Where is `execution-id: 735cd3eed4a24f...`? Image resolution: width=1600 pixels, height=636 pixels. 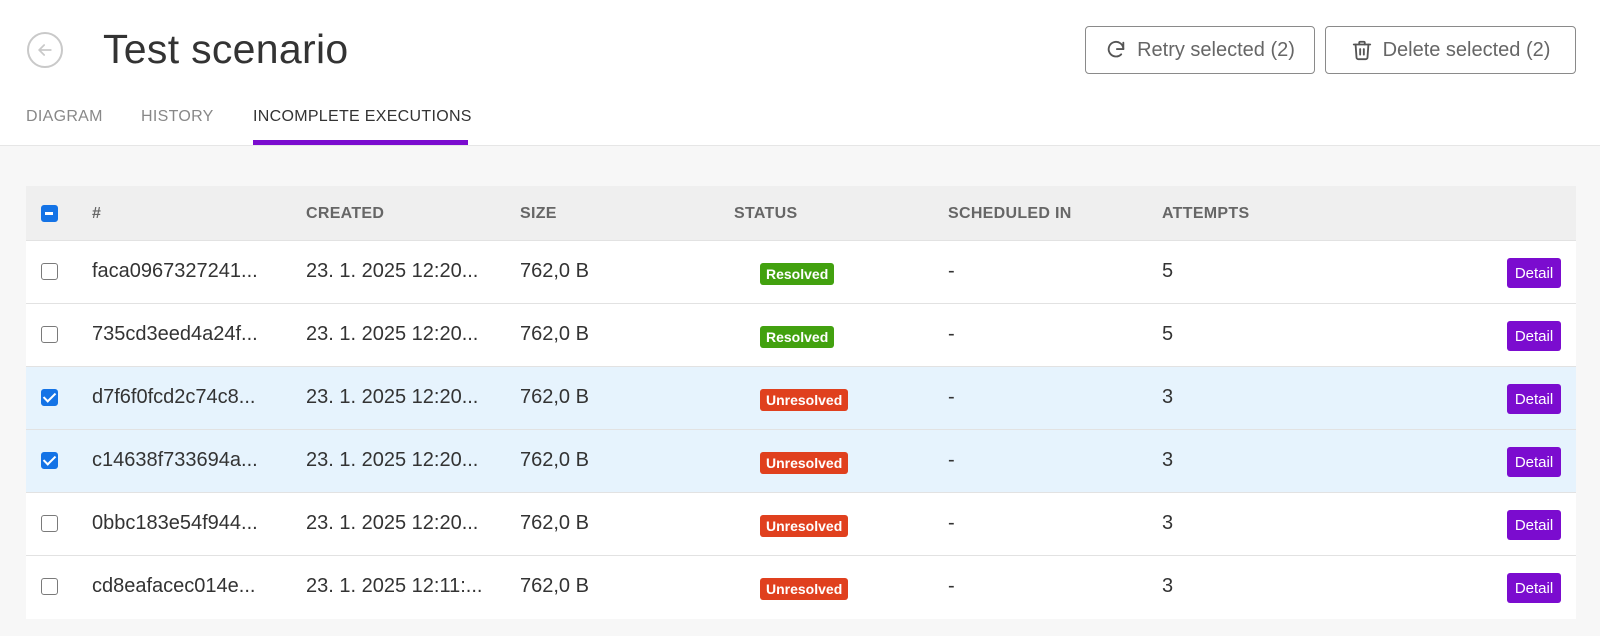
execution-id: 735cd3eed4a24f... is located at coordinates (175, 334).